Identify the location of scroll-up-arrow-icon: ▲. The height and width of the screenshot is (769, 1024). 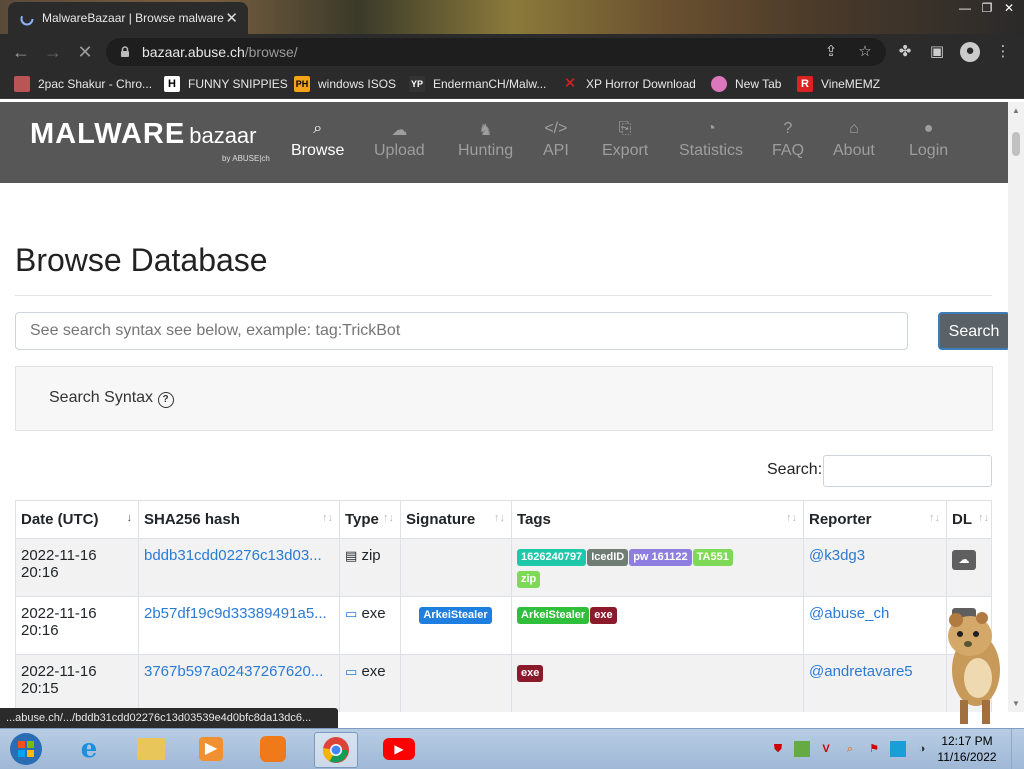
(1016, 110).